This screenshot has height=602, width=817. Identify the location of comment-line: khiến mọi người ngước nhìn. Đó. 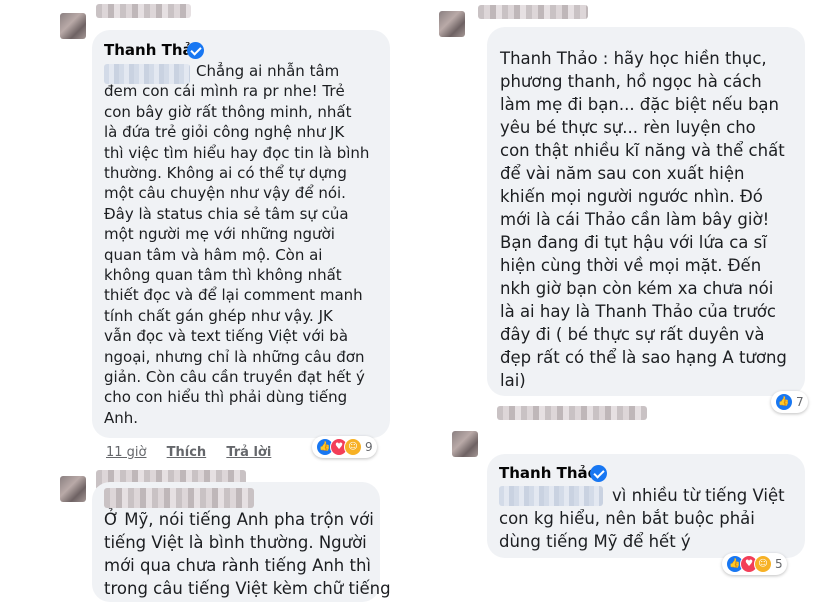
(631, 196).